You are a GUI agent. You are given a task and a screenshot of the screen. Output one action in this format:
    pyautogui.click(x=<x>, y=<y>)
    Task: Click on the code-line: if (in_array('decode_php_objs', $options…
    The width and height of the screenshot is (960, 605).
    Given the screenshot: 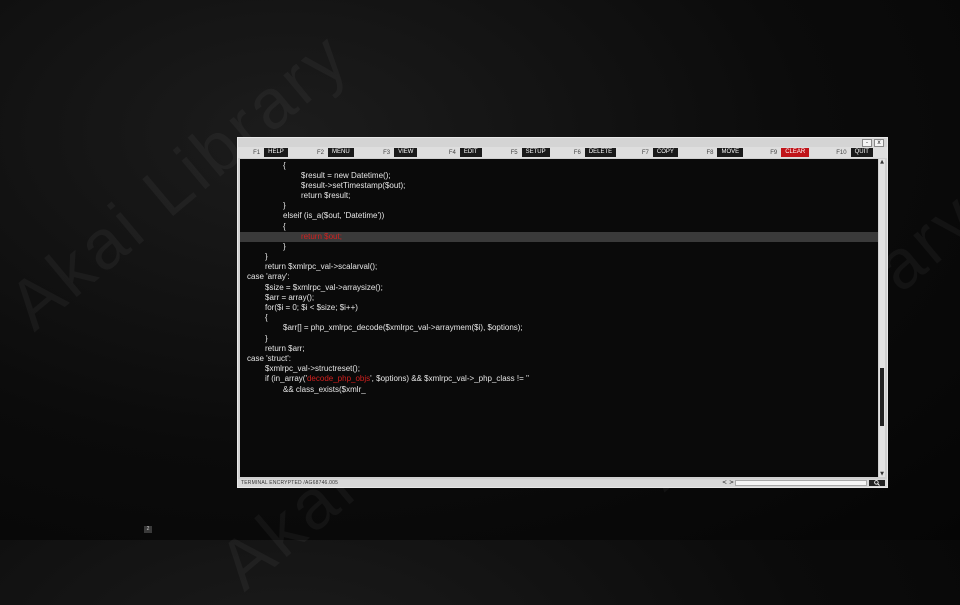 What is the action you would take?
    pyautogui.click(x=559, y=379)
    